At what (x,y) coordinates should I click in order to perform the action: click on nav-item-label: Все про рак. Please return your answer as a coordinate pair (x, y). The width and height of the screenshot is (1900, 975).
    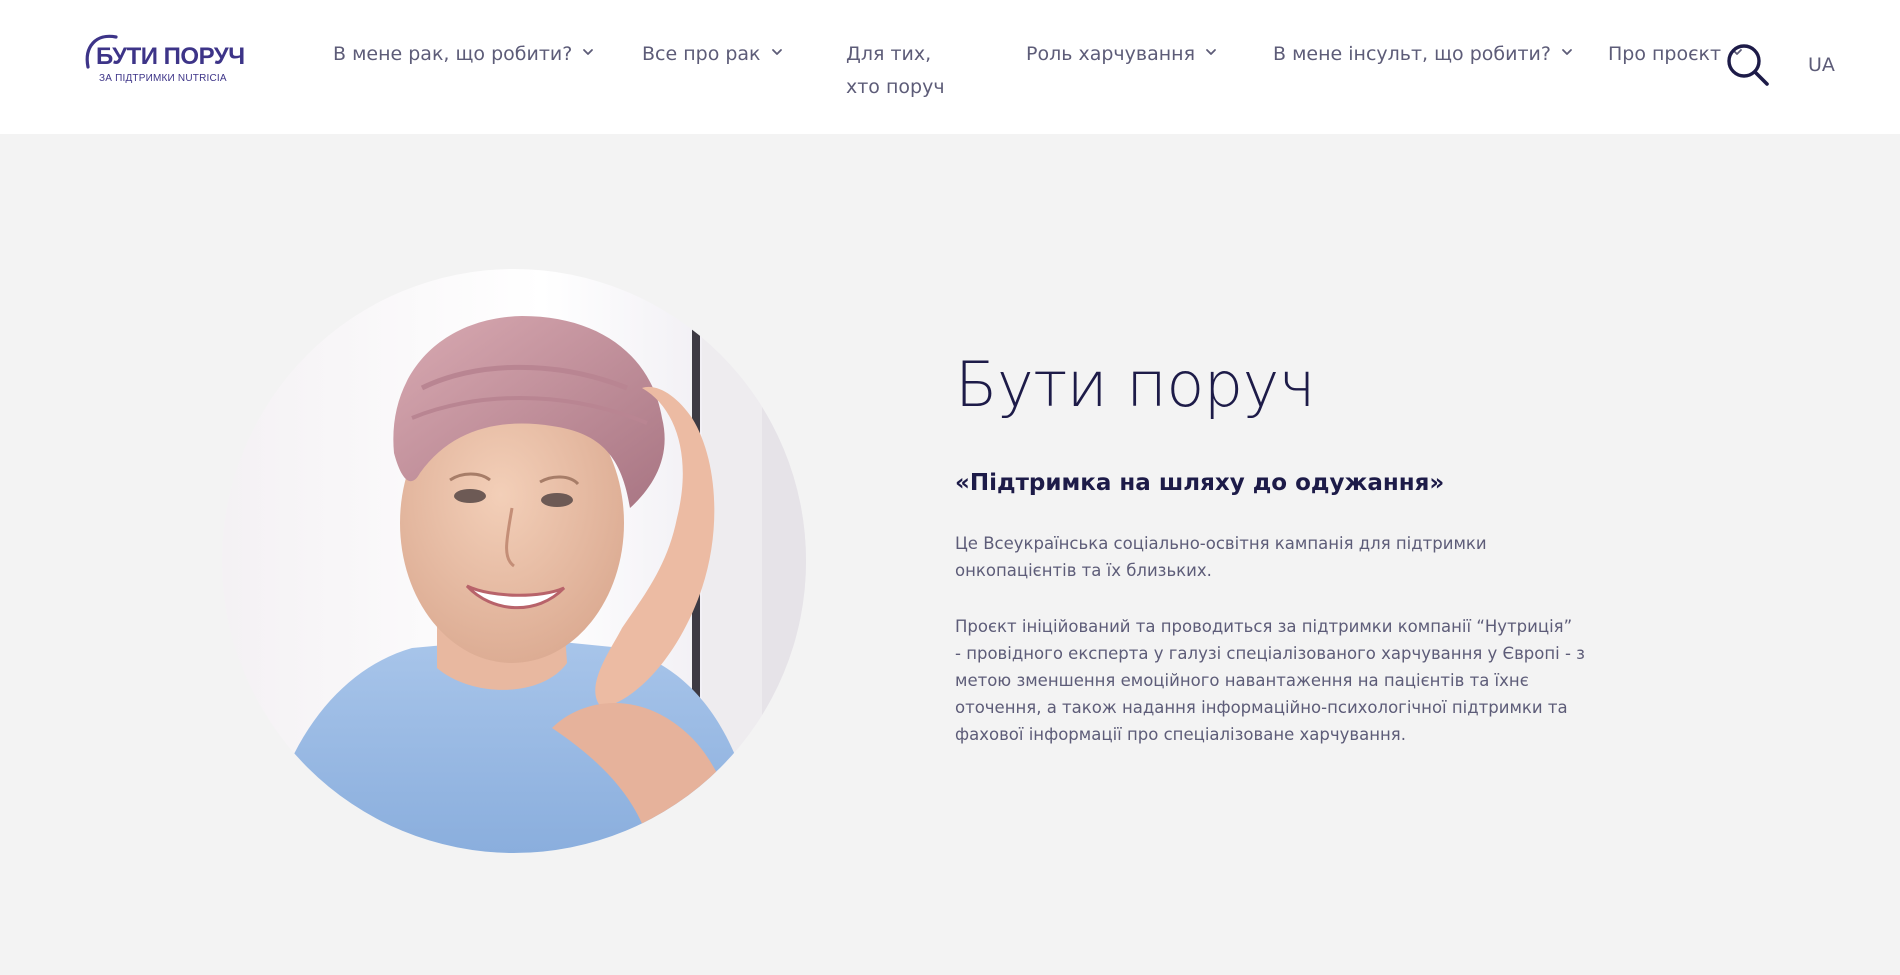
    Looking at the image, I should click on (701, 54).